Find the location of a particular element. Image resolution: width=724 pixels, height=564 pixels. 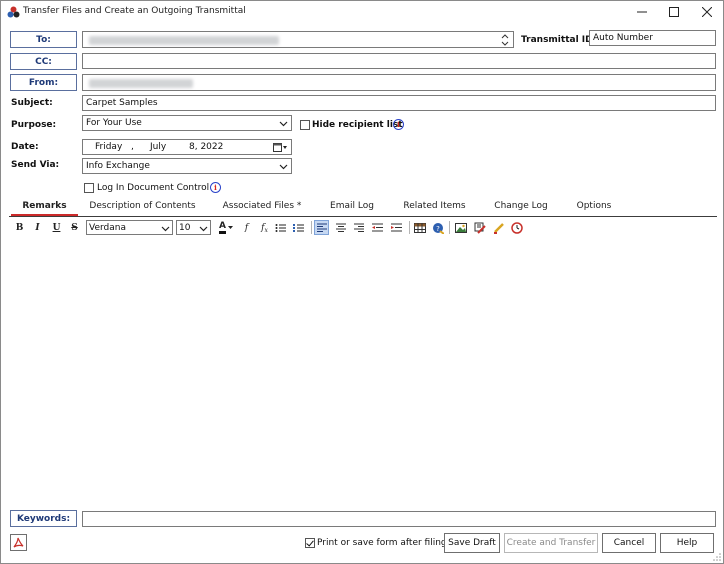

hide-recipient-checkbox is located at coordinates (305, 125).